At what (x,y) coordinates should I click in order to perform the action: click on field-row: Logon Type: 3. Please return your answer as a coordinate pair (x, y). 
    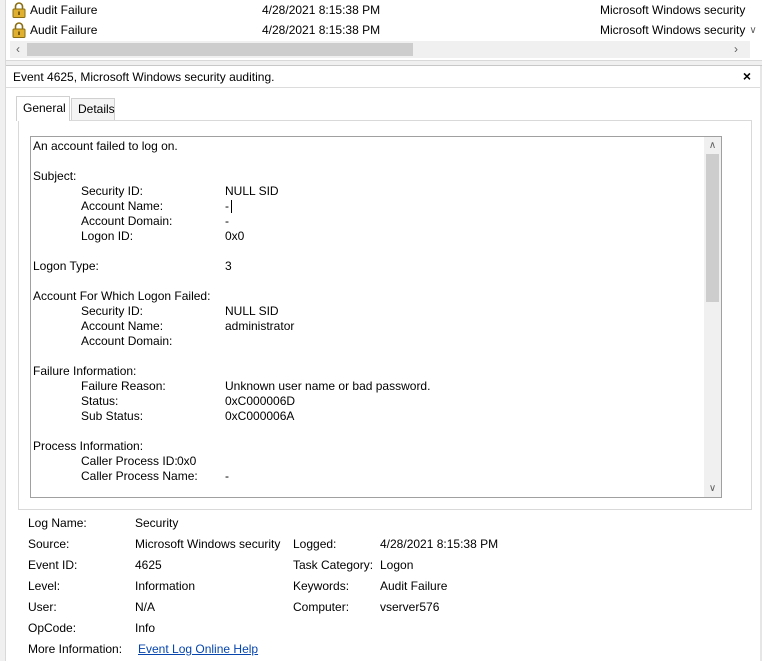
    Looking at the image, I should click on (132, 266).